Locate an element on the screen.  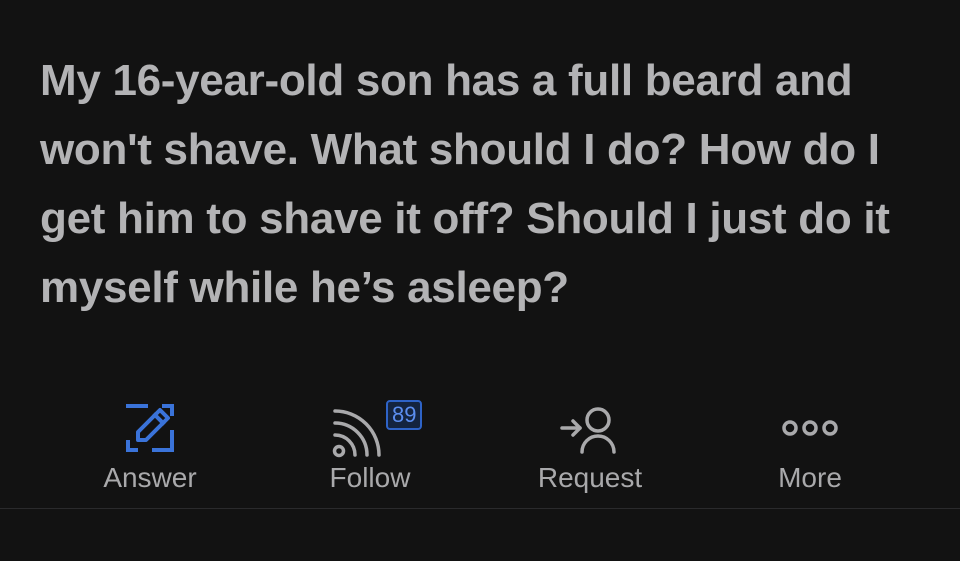
follow-button: 89 Follow is located at coordinates (370, 450).